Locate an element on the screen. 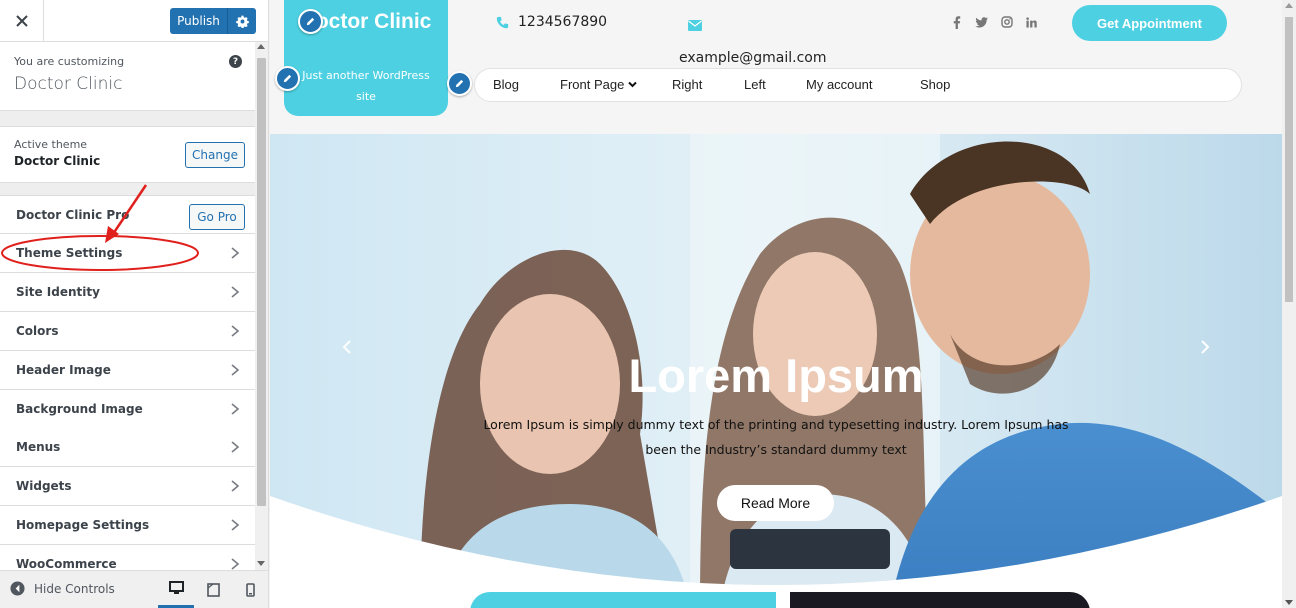  site-tagline: Just another WordPress site is located at coordinates (366, 86).